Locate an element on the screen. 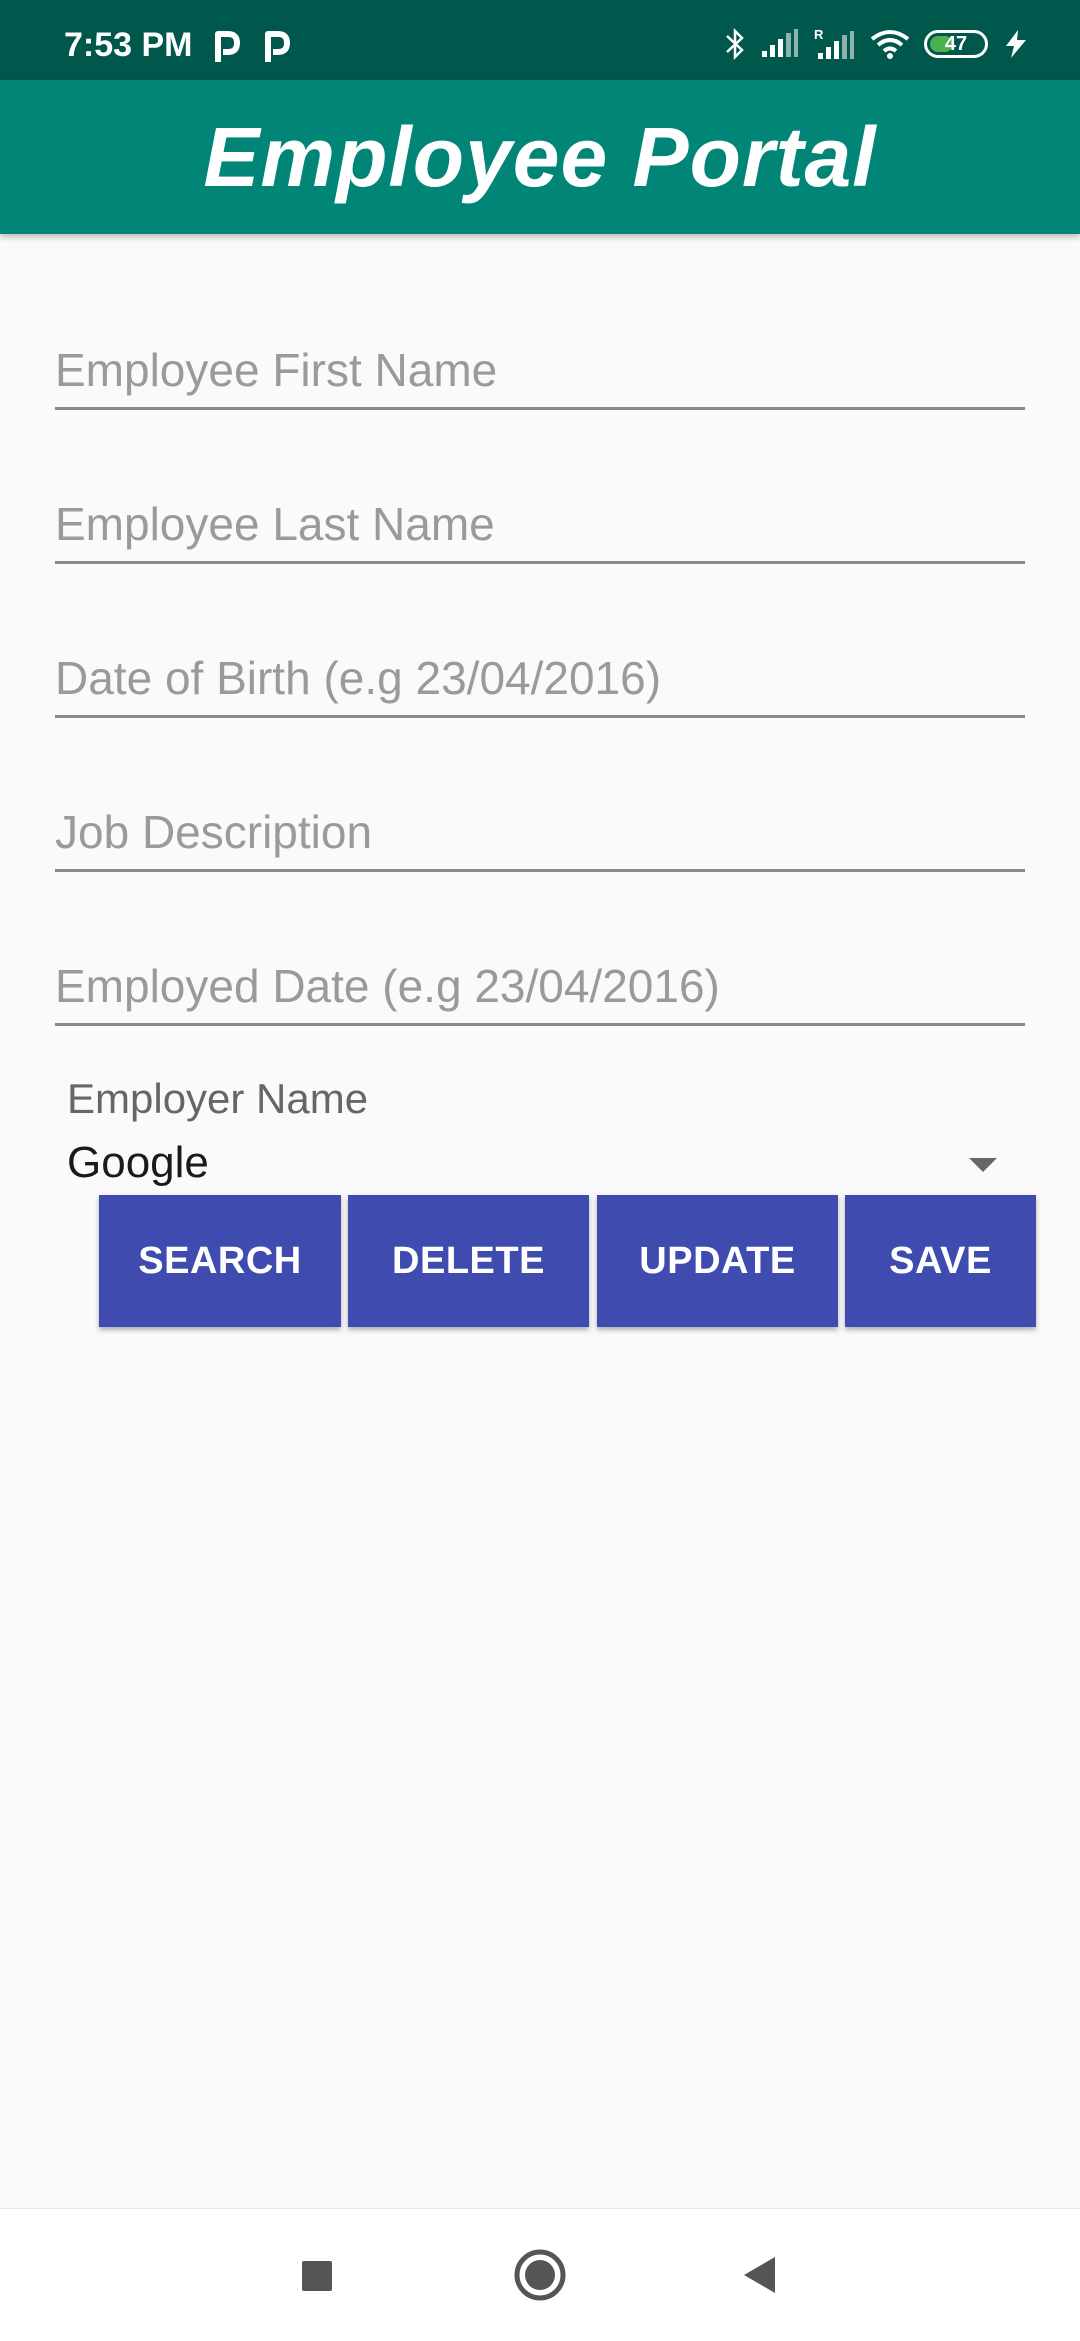 The width and height of the screenshot is (1080, 2341). charging-icon is located at coordinates (1016, 44).